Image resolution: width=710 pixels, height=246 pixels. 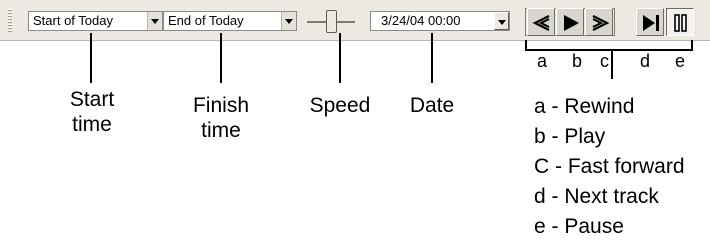 What do you see at coordinates (340, 105) in the screenshot?
I see `speed-label: Speed` at bounding box center [340, 105].